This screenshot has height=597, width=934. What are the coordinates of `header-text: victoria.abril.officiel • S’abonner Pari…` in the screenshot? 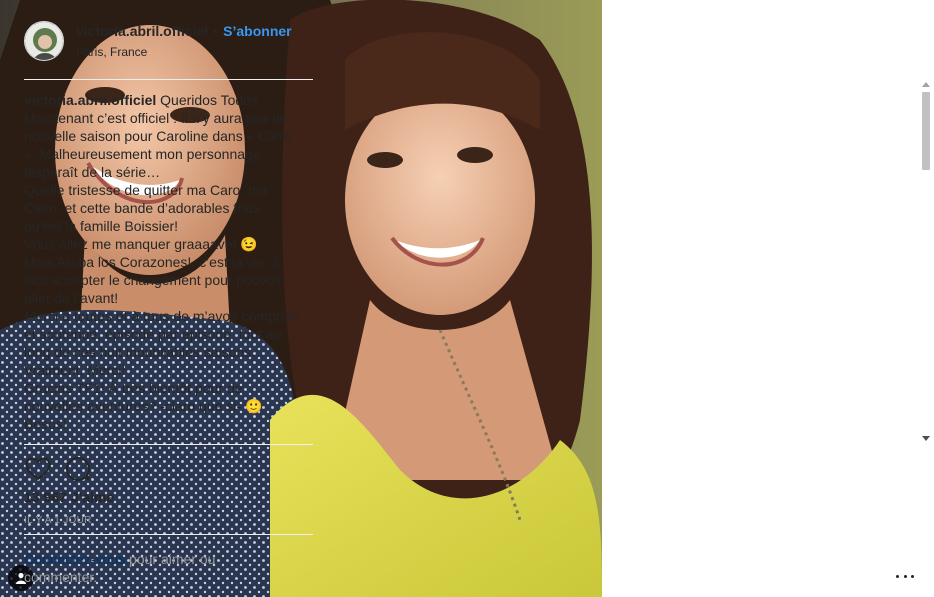 It's located at (184, 41).